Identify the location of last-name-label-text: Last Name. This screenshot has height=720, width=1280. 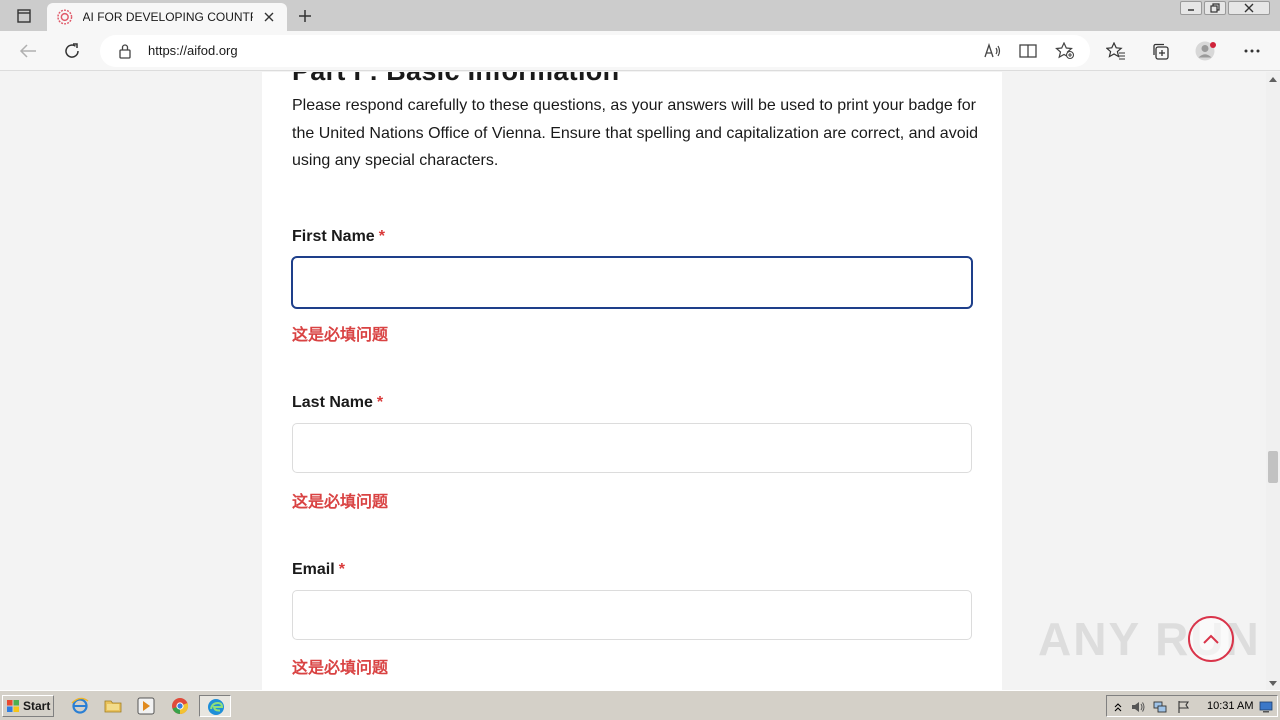
(332, 402).